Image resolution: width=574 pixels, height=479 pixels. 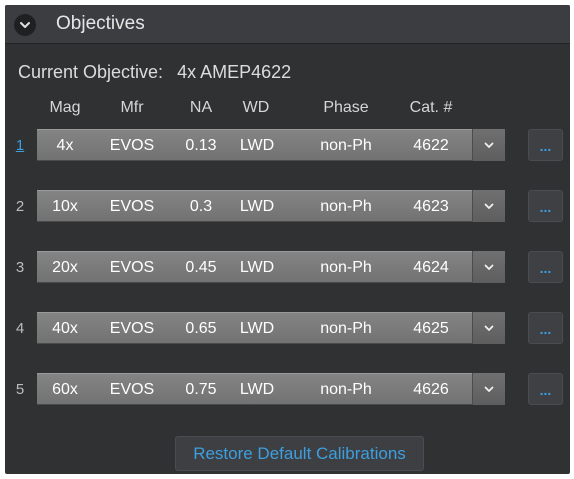 What do you see at coordinates (431, 107) in the screenshot?
I see `column-header-cat: Cat. #` at bounding box center [431, 107].